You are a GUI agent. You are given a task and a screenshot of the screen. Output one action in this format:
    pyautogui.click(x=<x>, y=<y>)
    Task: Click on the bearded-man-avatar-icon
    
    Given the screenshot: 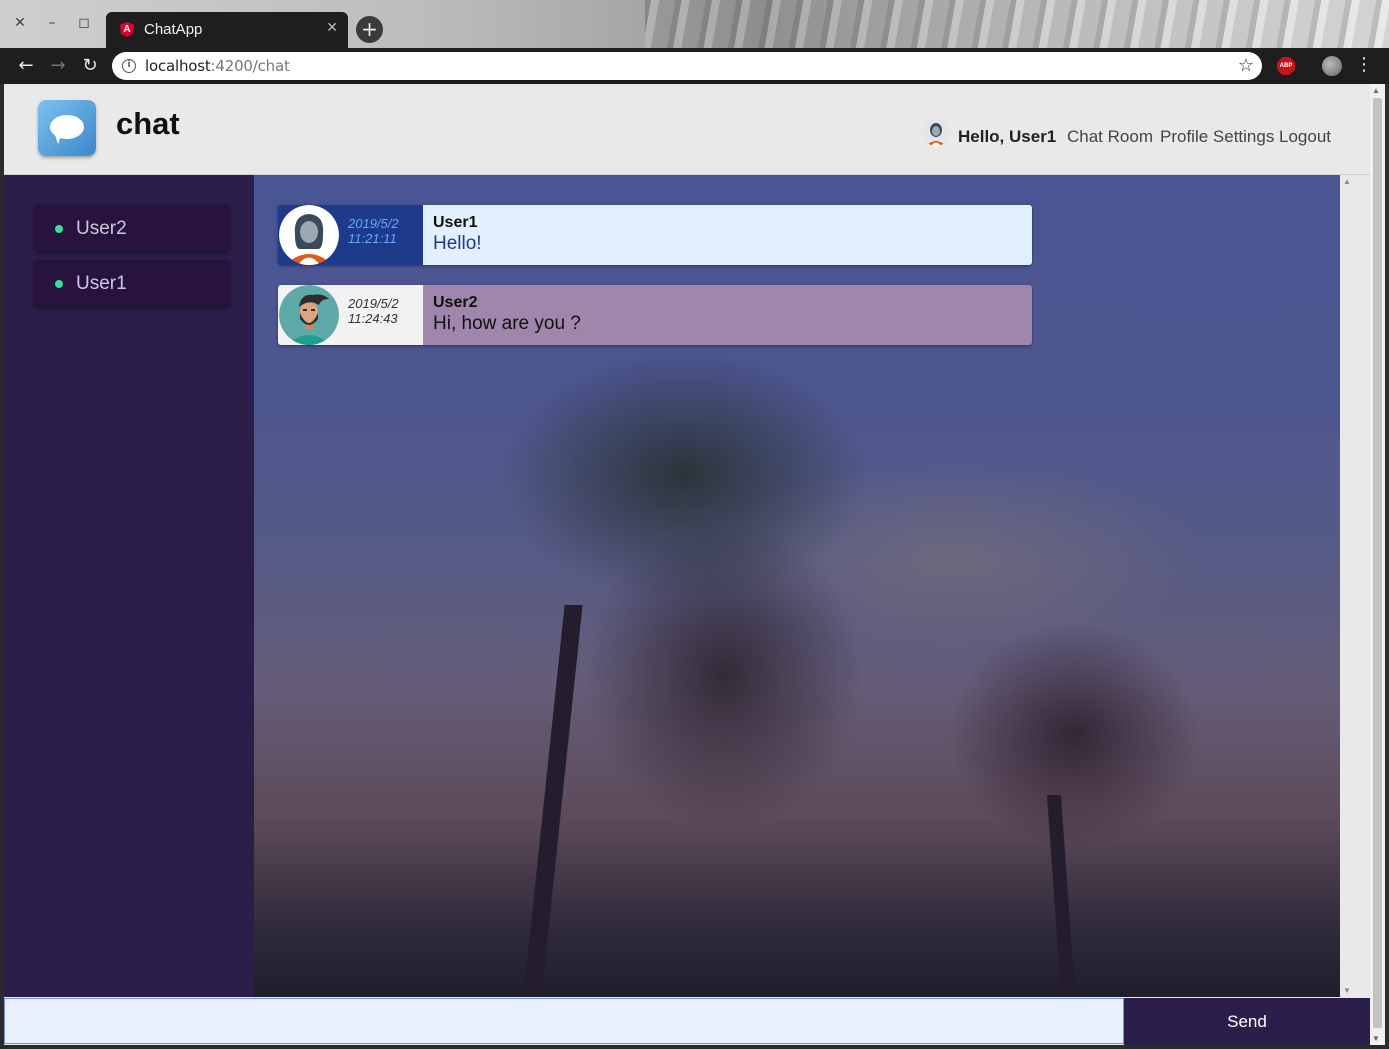 What is the action you would take?
    pyautogui.click(x=309, y=315)
    